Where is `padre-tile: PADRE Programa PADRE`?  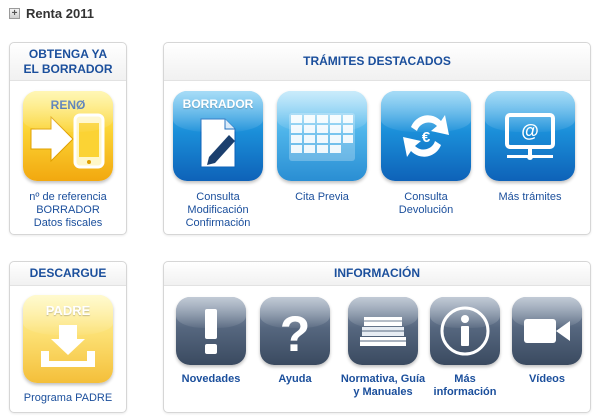
padre-tile: PADRE Programa PADRE is located at coordinates (68, 350).